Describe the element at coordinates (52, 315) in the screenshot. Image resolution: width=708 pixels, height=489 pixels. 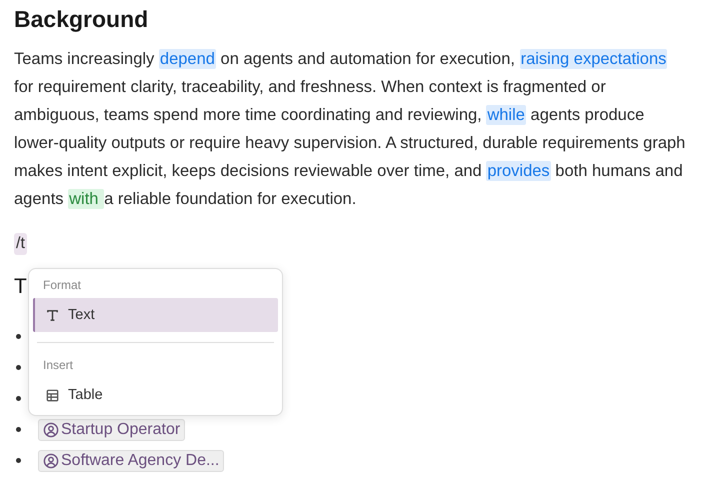
I see `text-icon` at that location.